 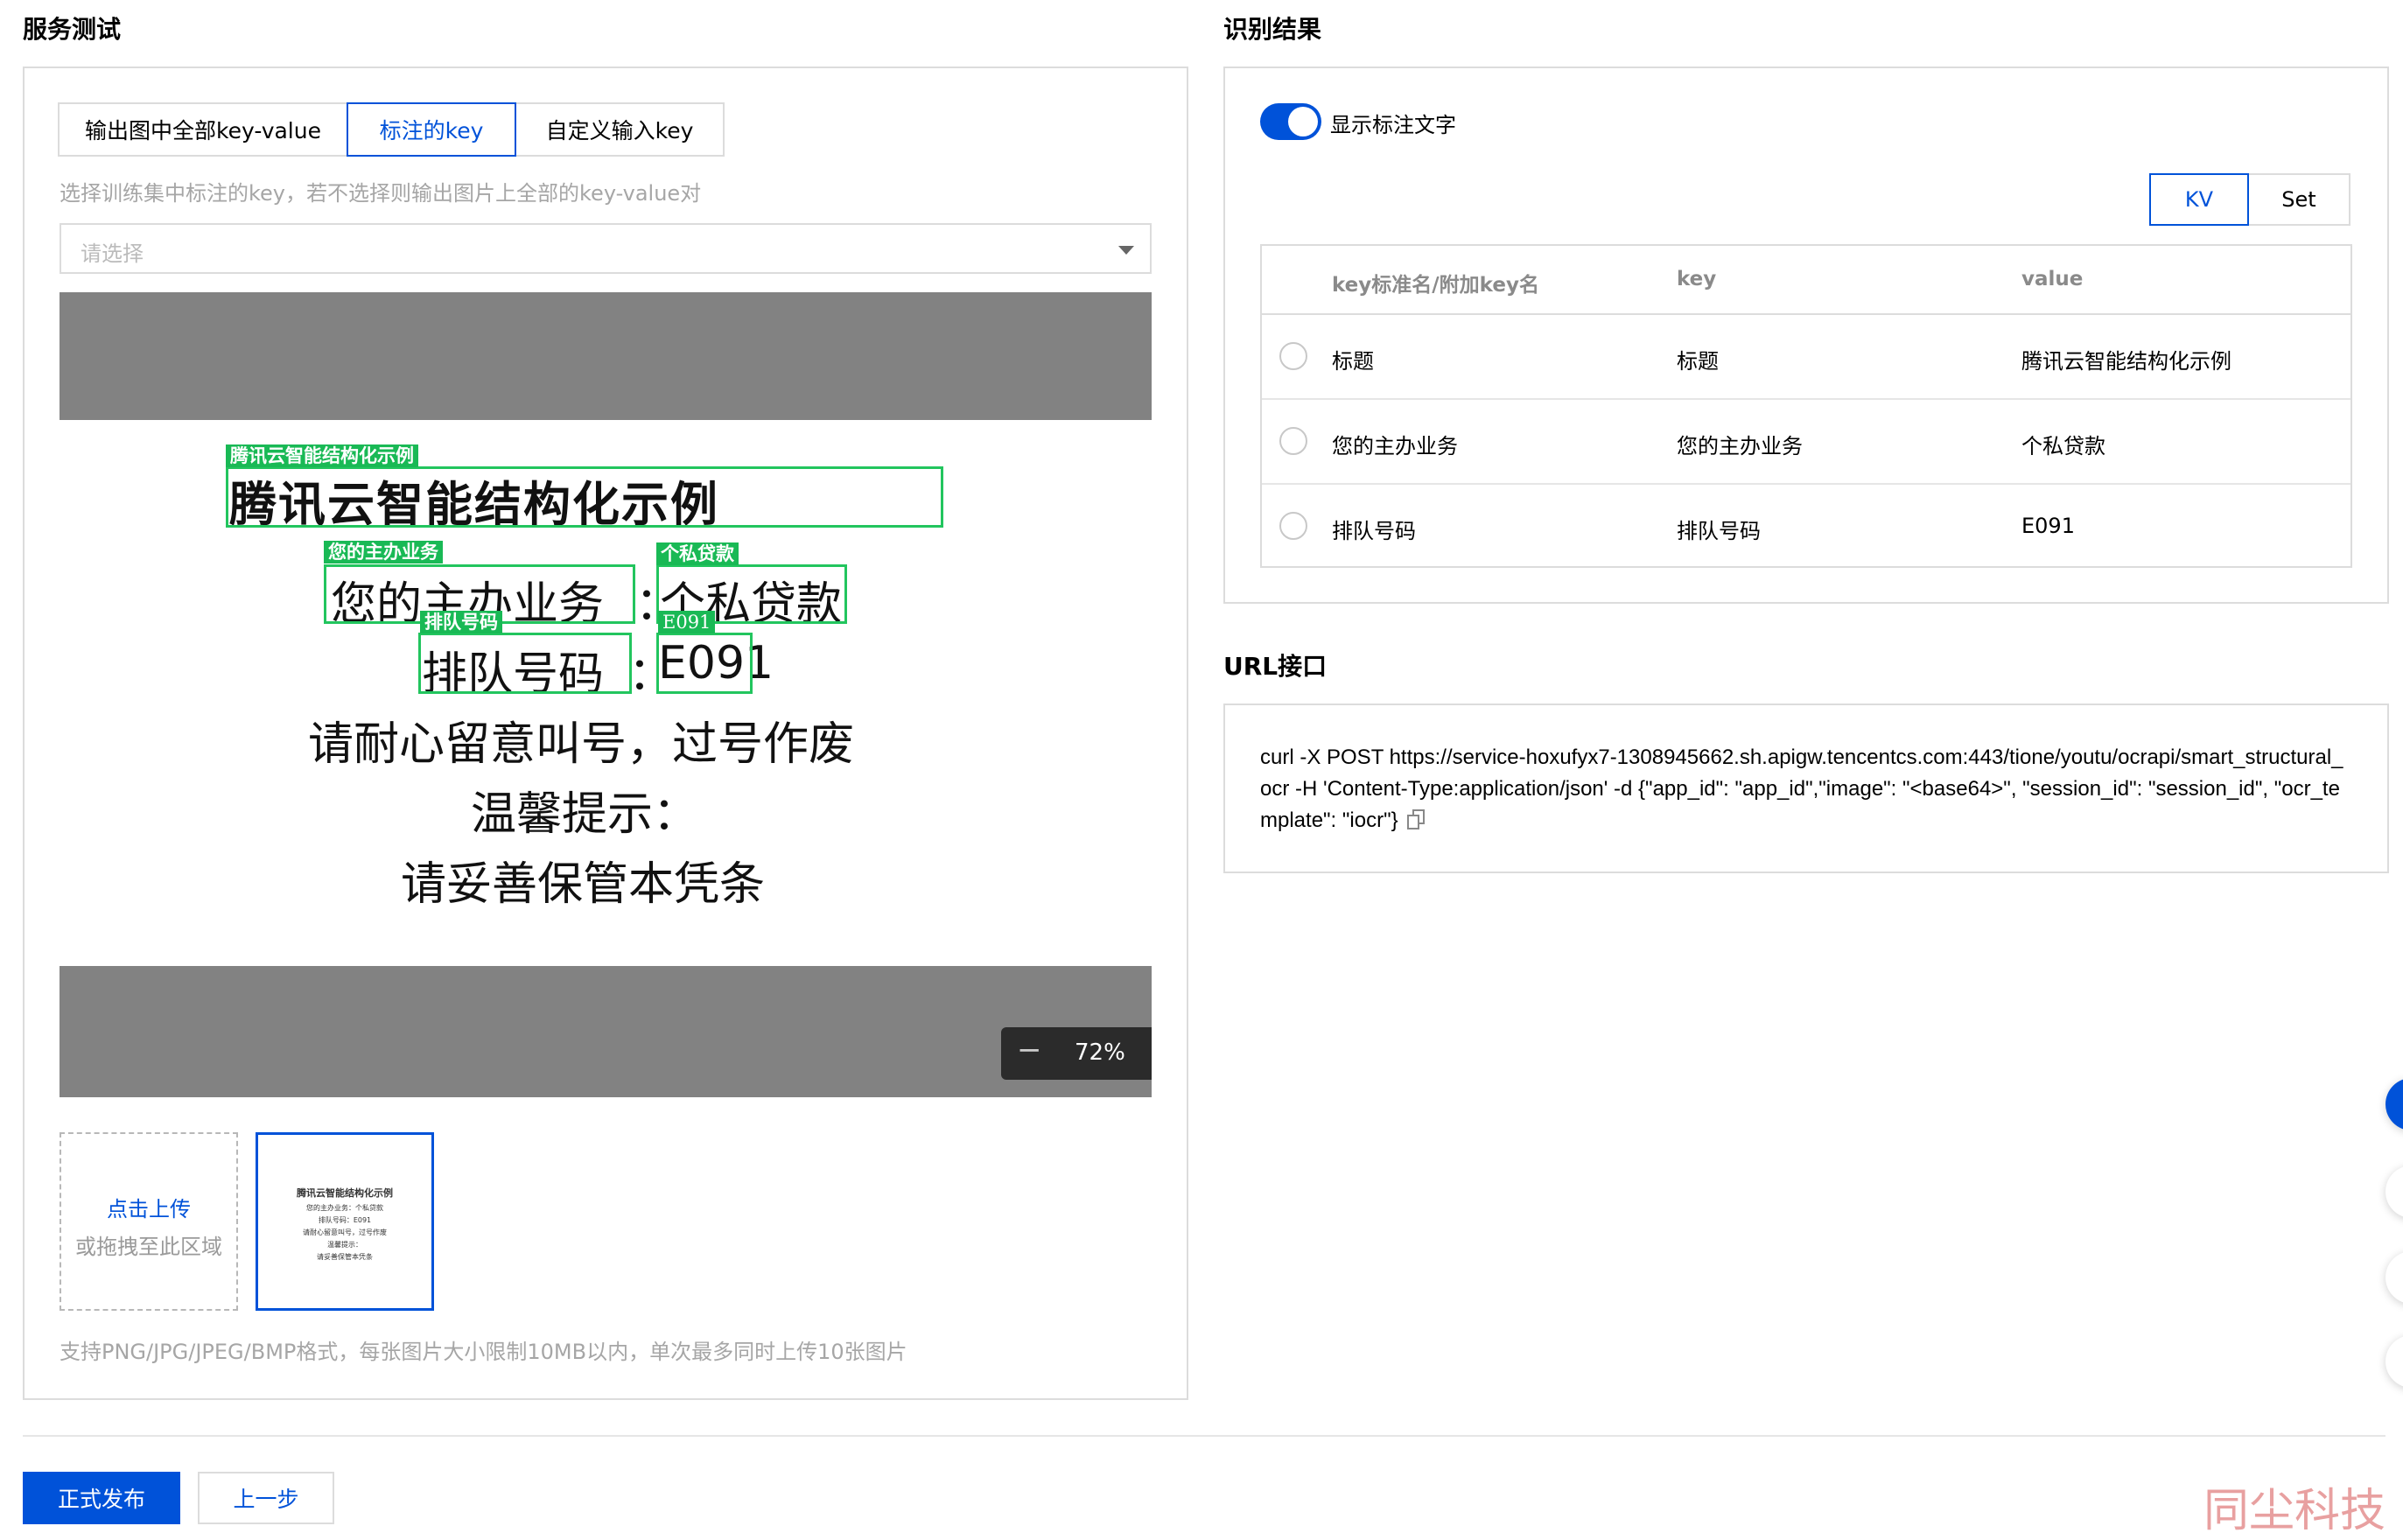 What do you see at coordinates (2126, 361) in the screenshot?
I see `cell-value: 腾讯云智能结构化示例` at bounding box center [2126, 361].